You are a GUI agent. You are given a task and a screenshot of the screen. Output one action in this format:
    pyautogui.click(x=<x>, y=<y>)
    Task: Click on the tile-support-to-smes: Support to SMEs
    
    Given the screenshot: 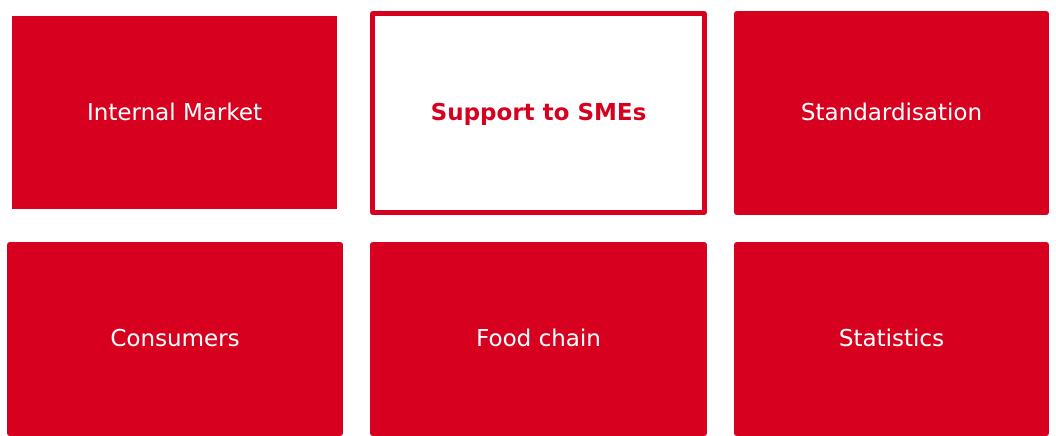 What is the action you would take?
    pyautogui.click(x=538, y=113)
    